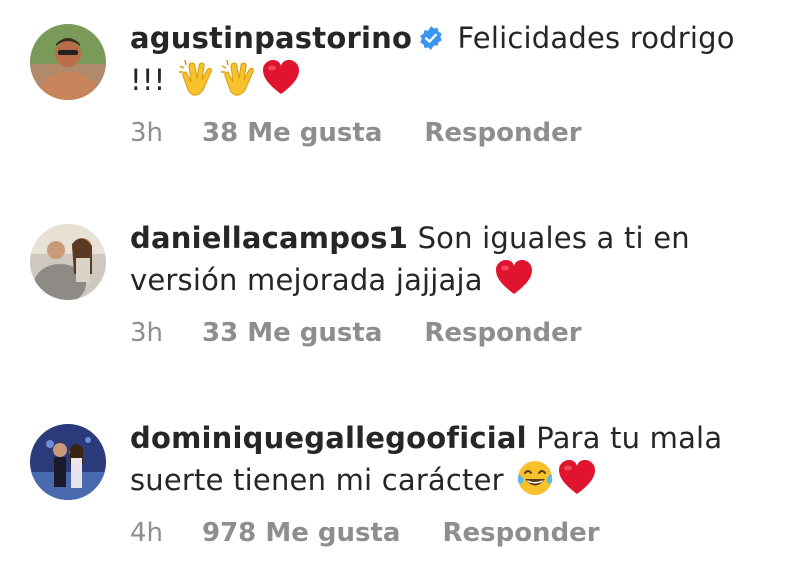  I want to click on likes-count-link: 33 Me gusta, so click(292, 333).